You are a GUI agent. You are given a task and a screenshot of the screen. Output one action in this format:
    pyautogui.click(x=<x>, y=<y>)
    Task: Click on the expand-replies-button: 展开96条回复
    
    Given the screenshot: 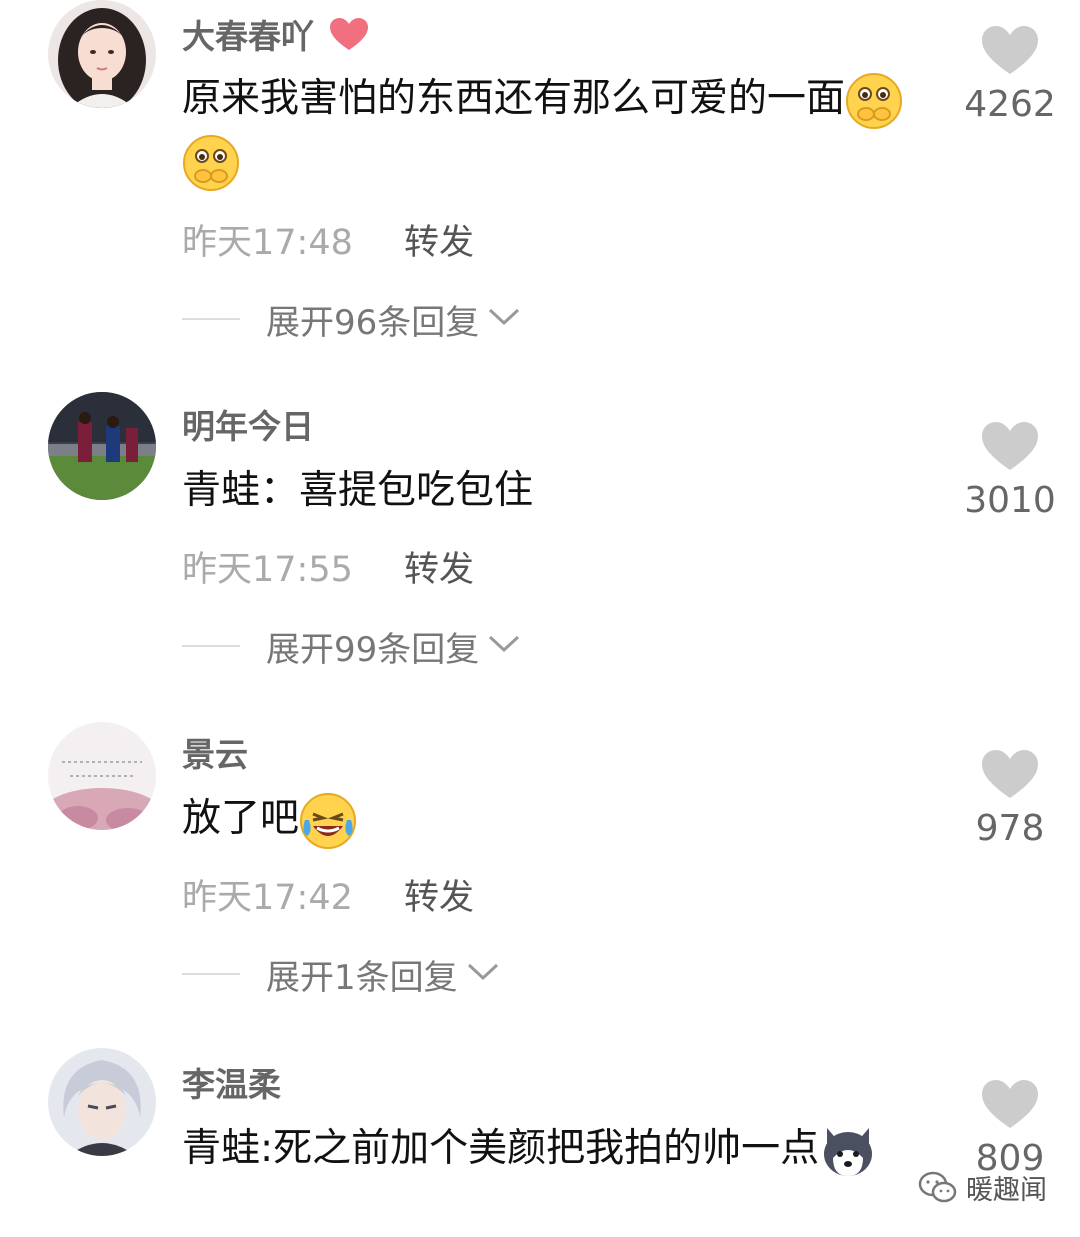 What is the action you would take?
    pyautogui.click(x=351, y=319)
    